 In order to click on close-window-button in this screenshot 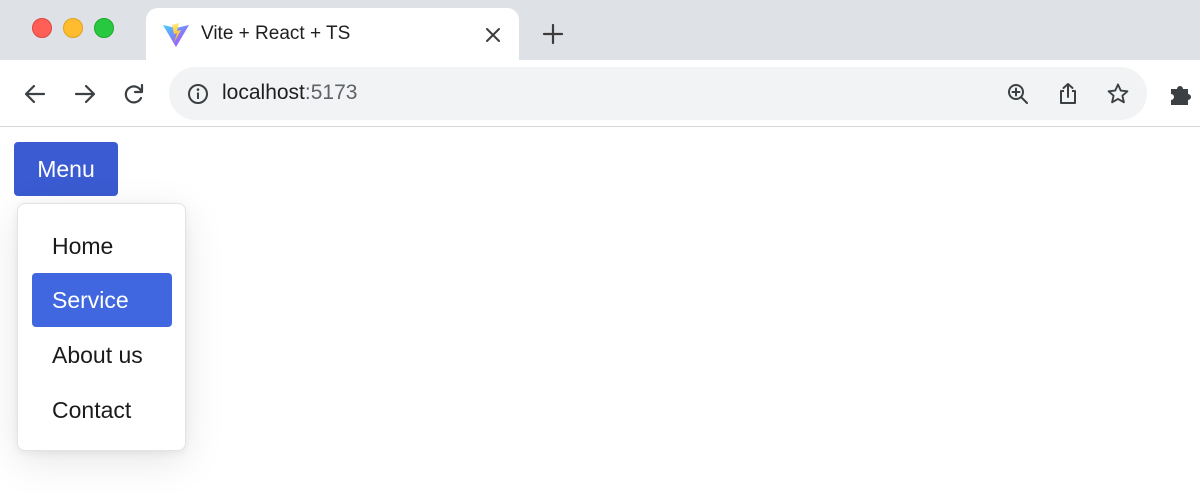, I will do `click(42, 28)`.